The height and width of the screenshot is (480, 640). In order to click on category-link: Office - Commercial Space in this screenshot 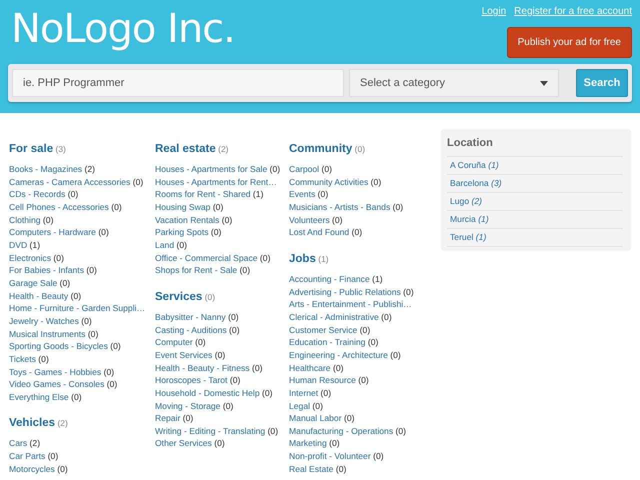, I will do `click(206, 257)`.